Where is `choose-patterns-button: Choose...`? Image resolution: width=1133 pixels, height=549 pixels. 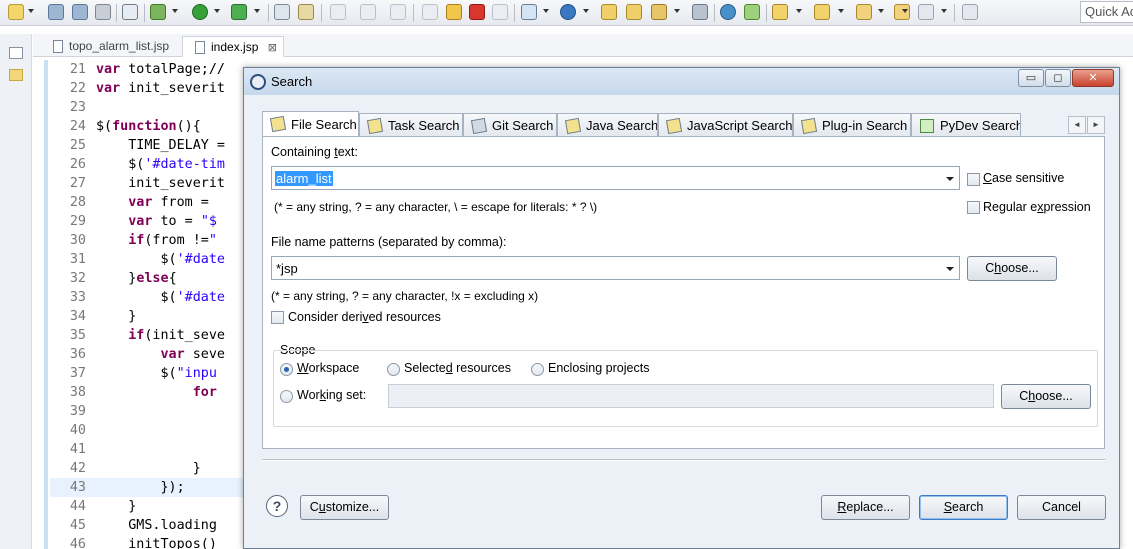
choose-patterns-button: Choose... is located at coordinates (1012, 268).